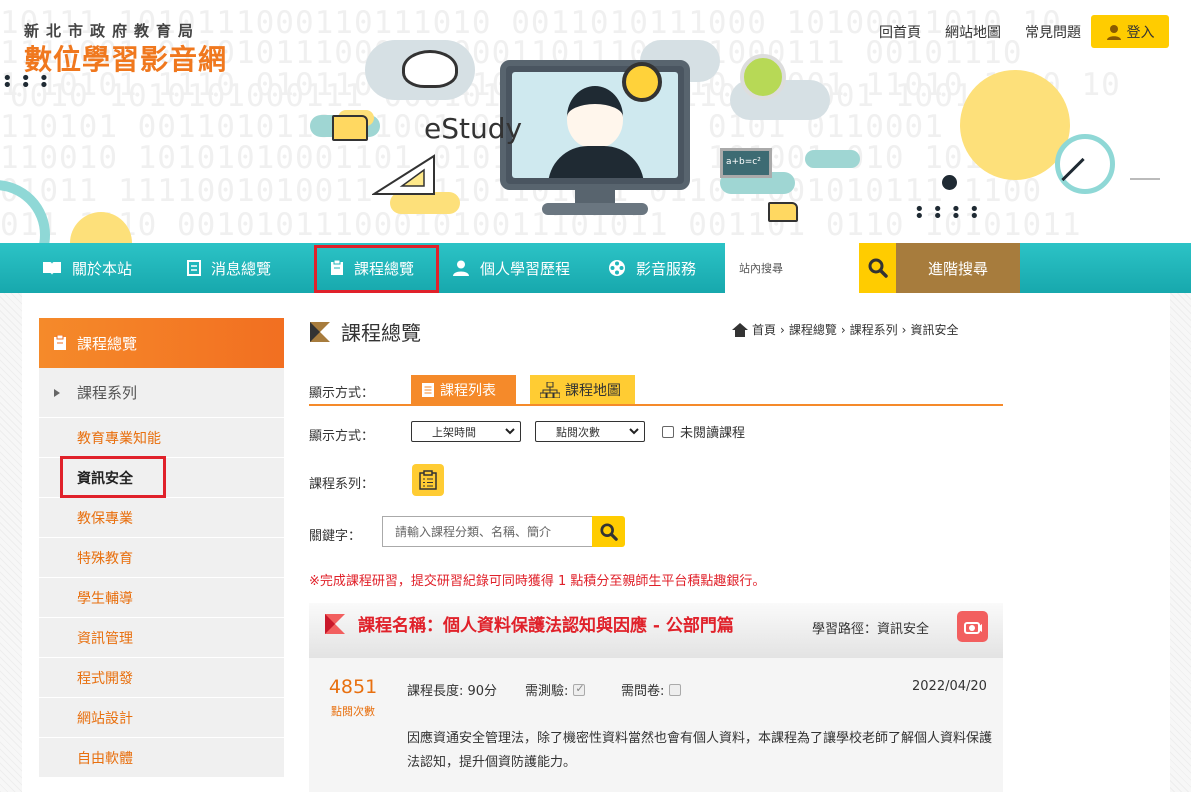 The image size is (1191, 792). I want to click on decor-line, so click(1145, 179).